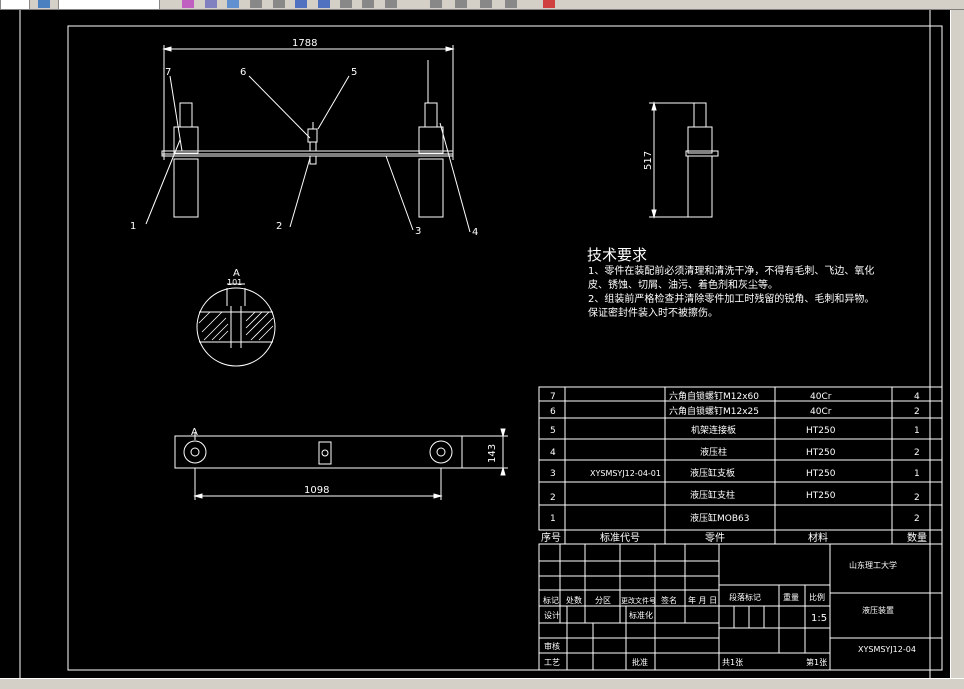 The height and width of the screenshot is (689, 964). Describe the element at coordinates (279, 226) in the screenshot. I see `balloon-2: 2` at that location.